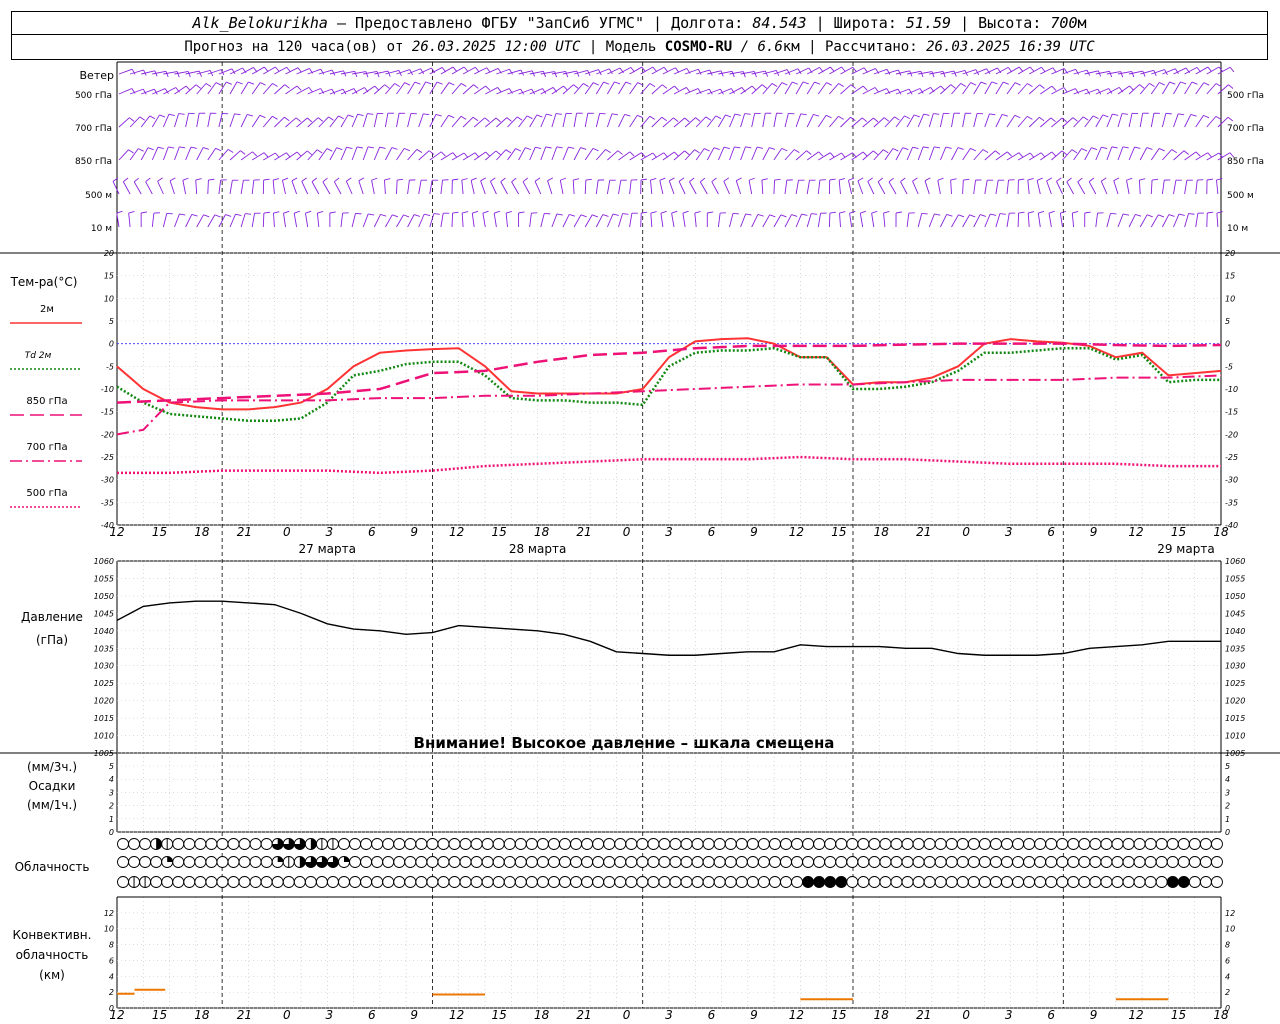 The width and height of the screenshot is (1280, 1024). I want to click on temp-legend-label: 500 гПа, so click(46, 493).